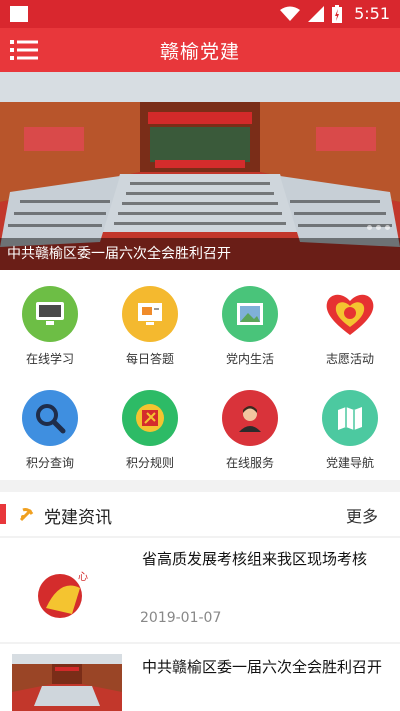 This screenshot has width=400, height=711. I want to click on news-thumbnail, so click(67, 682).